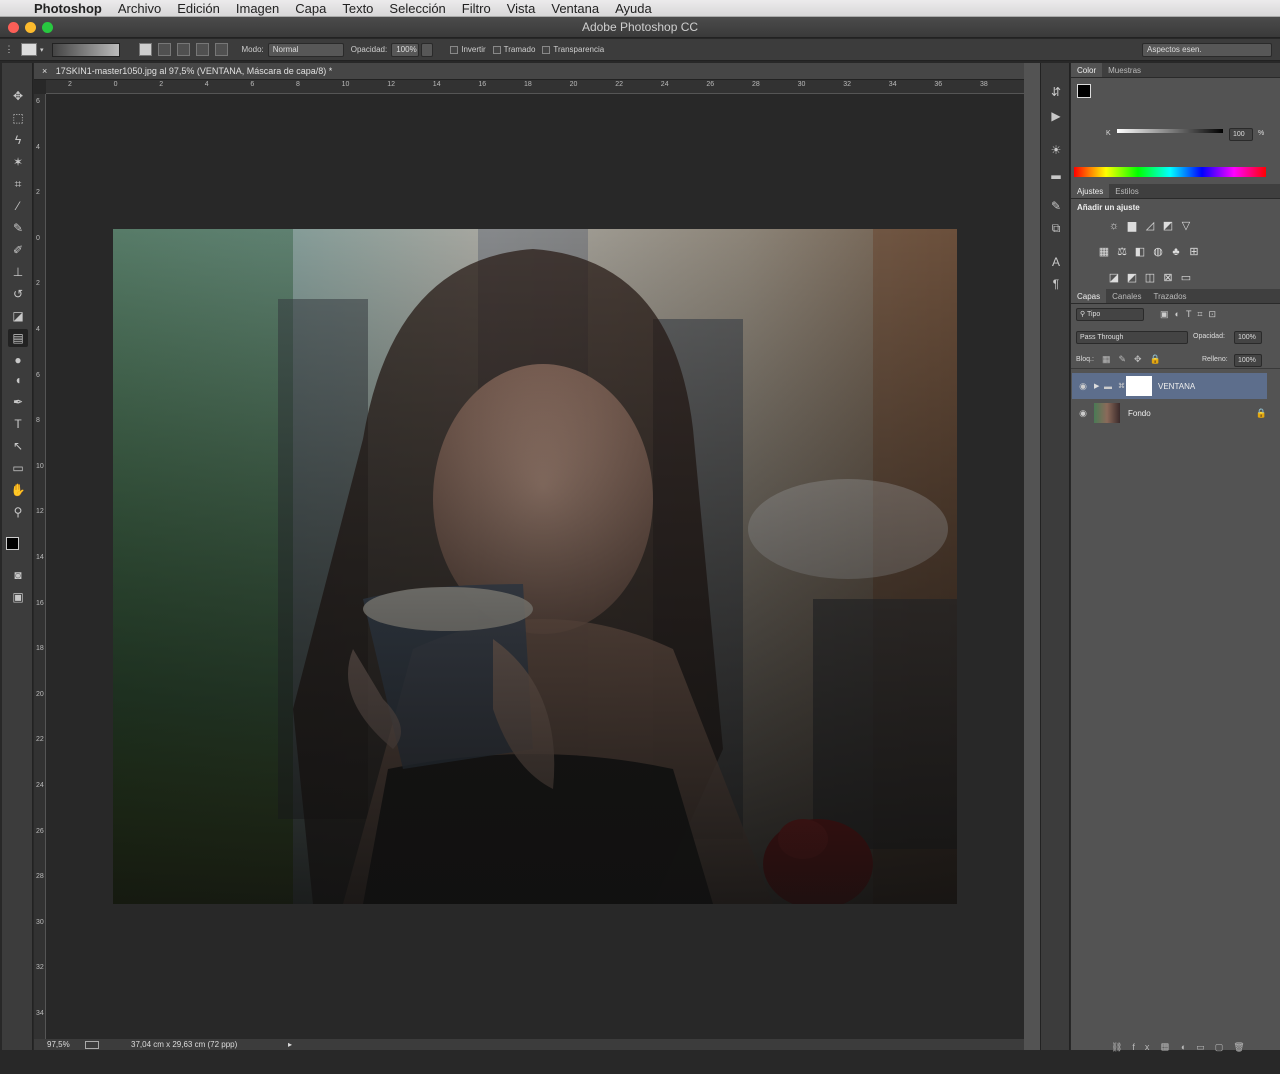  I want to click on dodge-tool-icon: ◖, so click(18, 380).